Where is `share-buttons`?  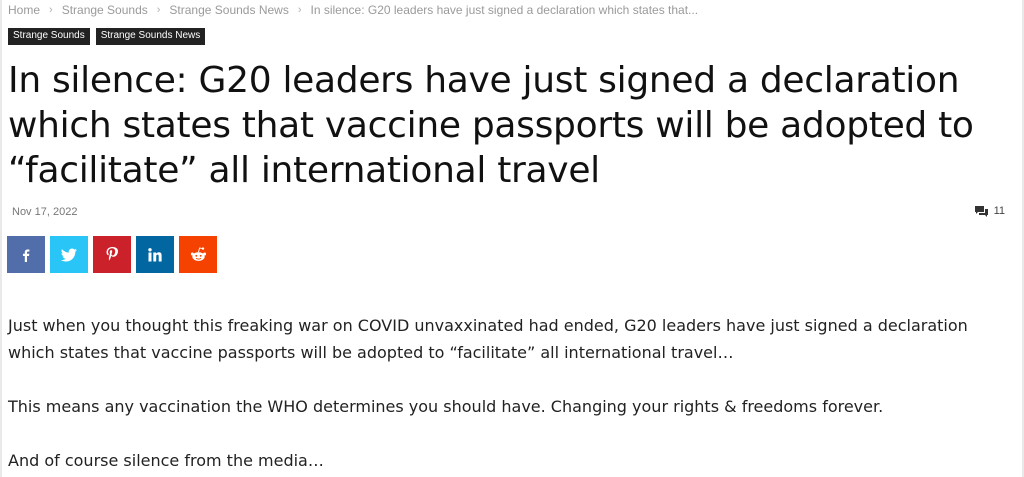 share-buttons is located at coordinates (112, 254).